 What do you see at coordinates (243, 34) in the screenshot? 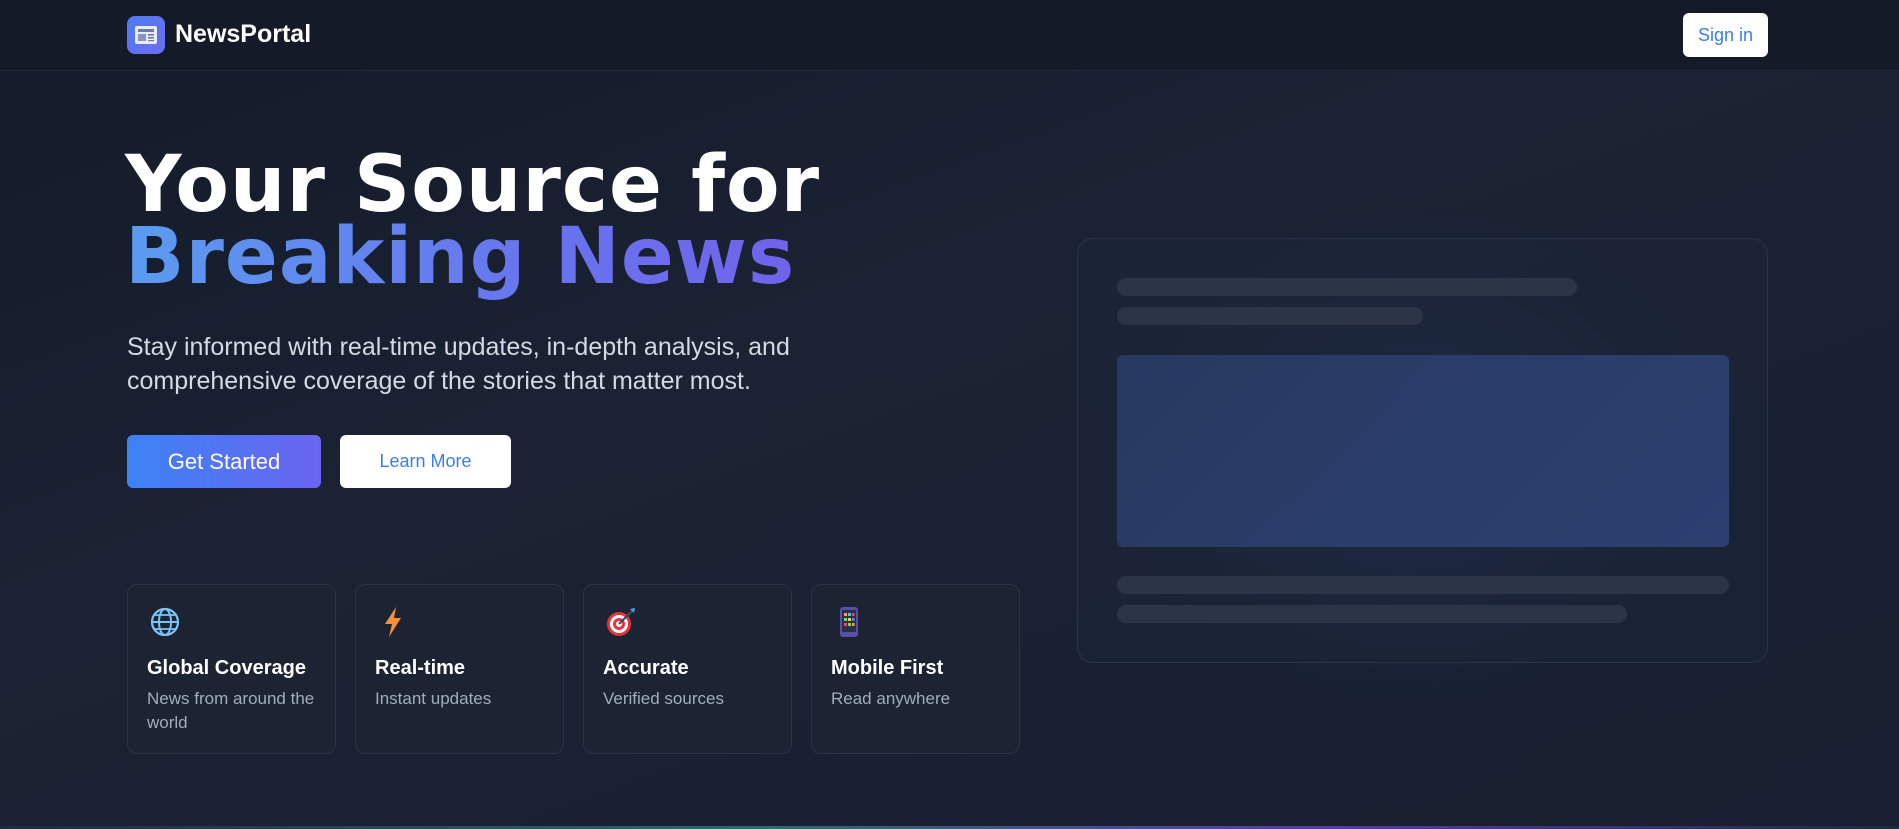
I see `brand-name: NewsPortal` at bounding box center [243, 34].